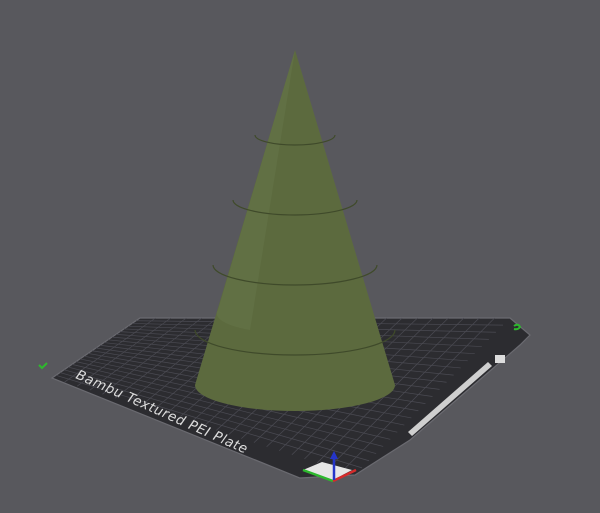 The image size is (600, 513). Describe the element at coordinates (329, 466) in the screenshot. I see `axes-icon` at that location.